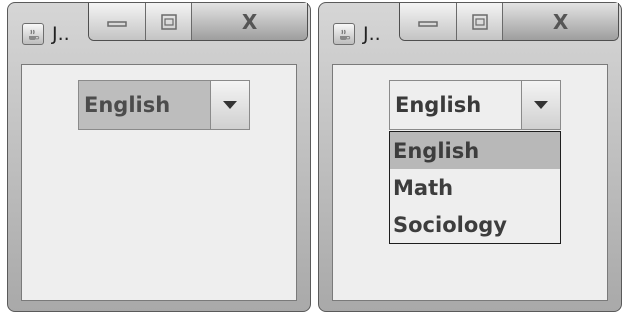  I want to click on combo-dropdown-list: English Math Sociology, so click(475, 187).